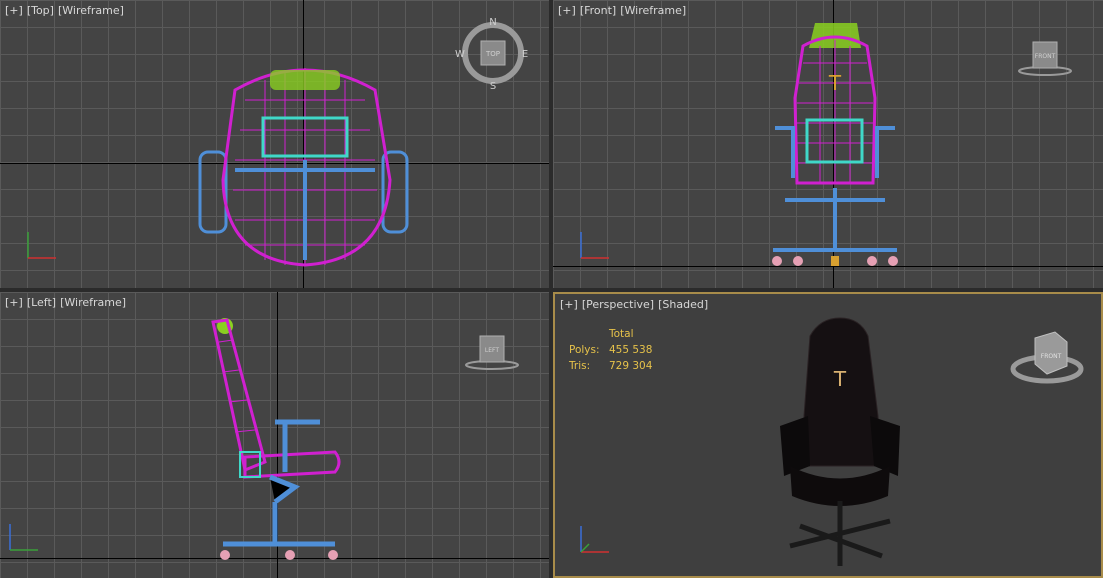  I want to click on compass-s: S, so click(493, 86).